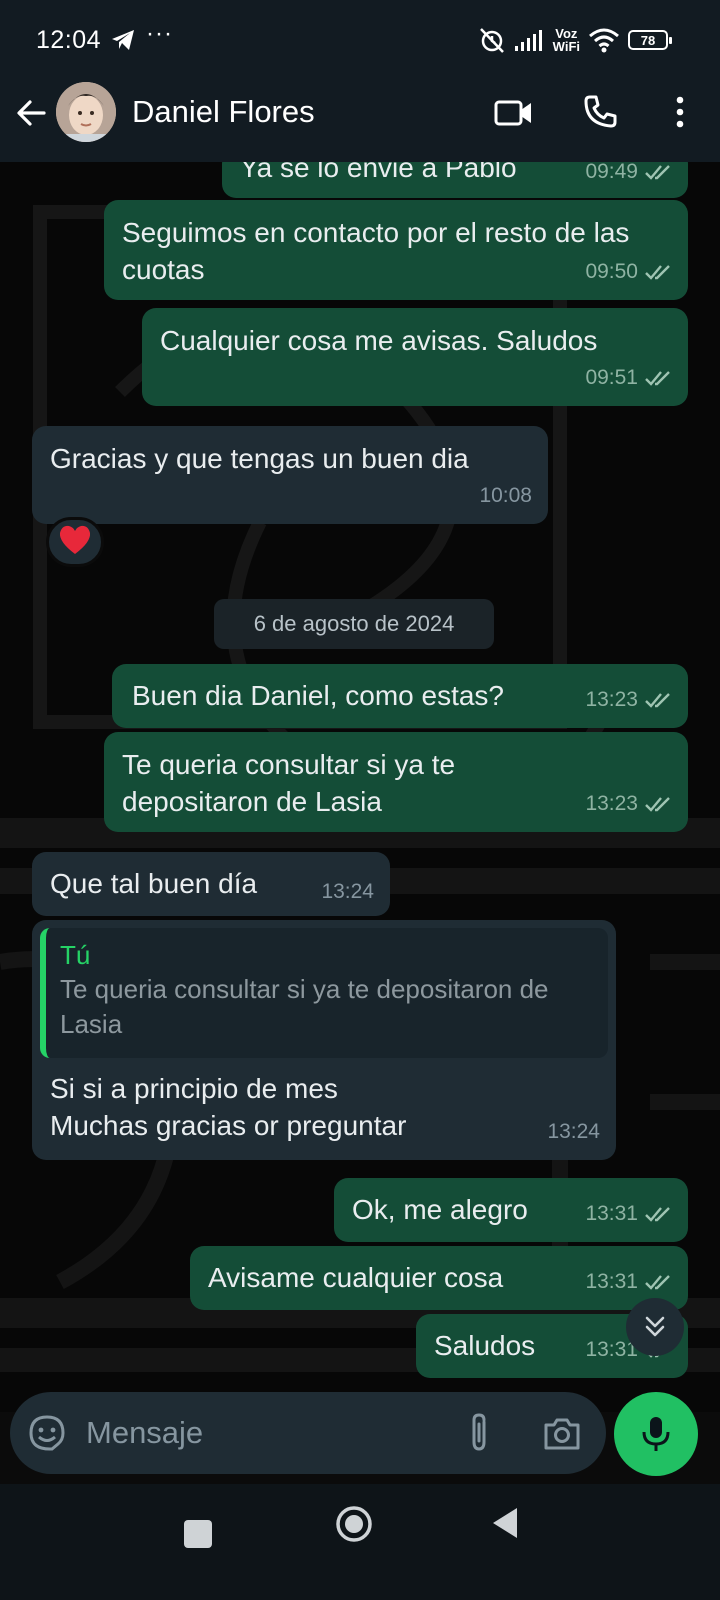 This screenshot has width=720, height=1600. Describe the element at coordinates (415, 357) in the screenshot. I see `message-outgoing: Cualquier cosa me avisas. Saludos 09:51` at that location.